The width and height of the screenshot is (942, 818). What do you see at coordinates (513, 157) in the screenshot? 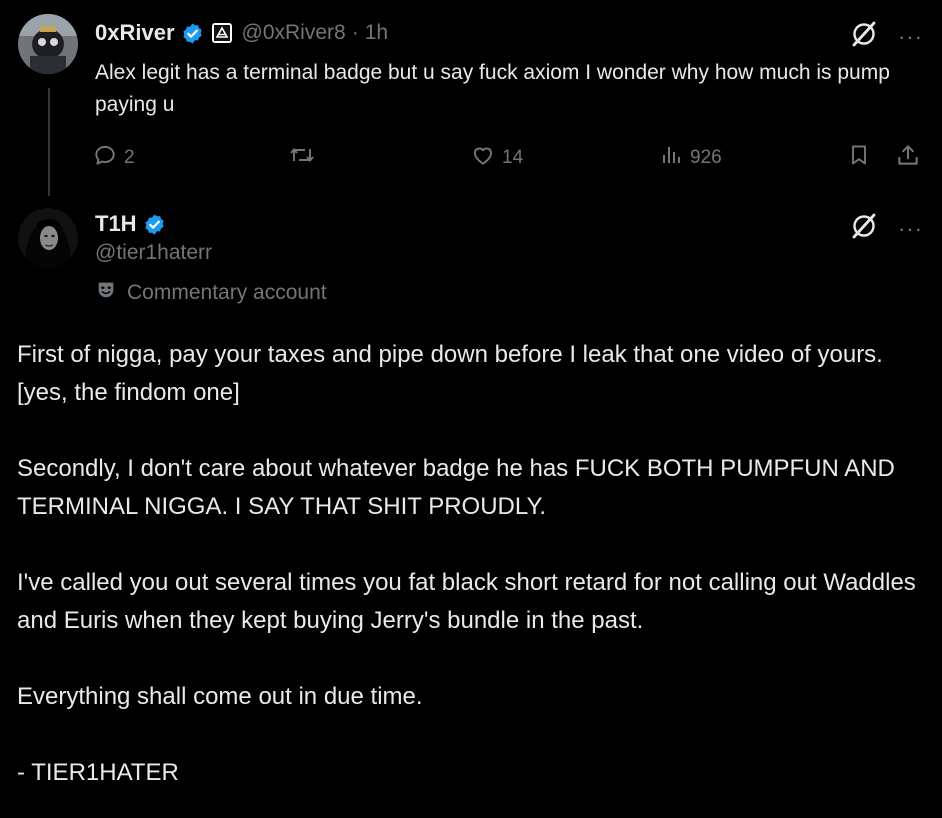
I see `like-count: 14` at bounding box center [513, 157].